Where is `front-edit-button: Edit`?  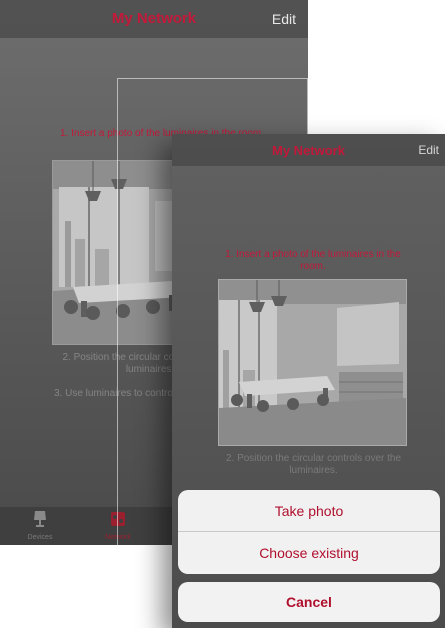 front-edit-button: Edit is located at coordinates (428, 150).